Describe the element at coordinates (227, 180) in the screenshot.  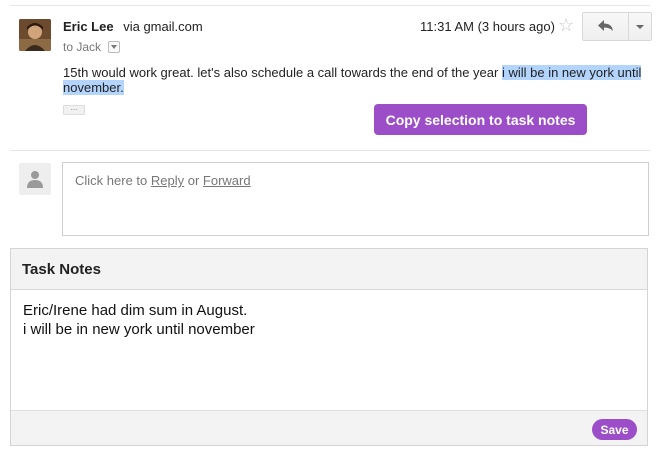
I see `forward-link: Forward` at that location.